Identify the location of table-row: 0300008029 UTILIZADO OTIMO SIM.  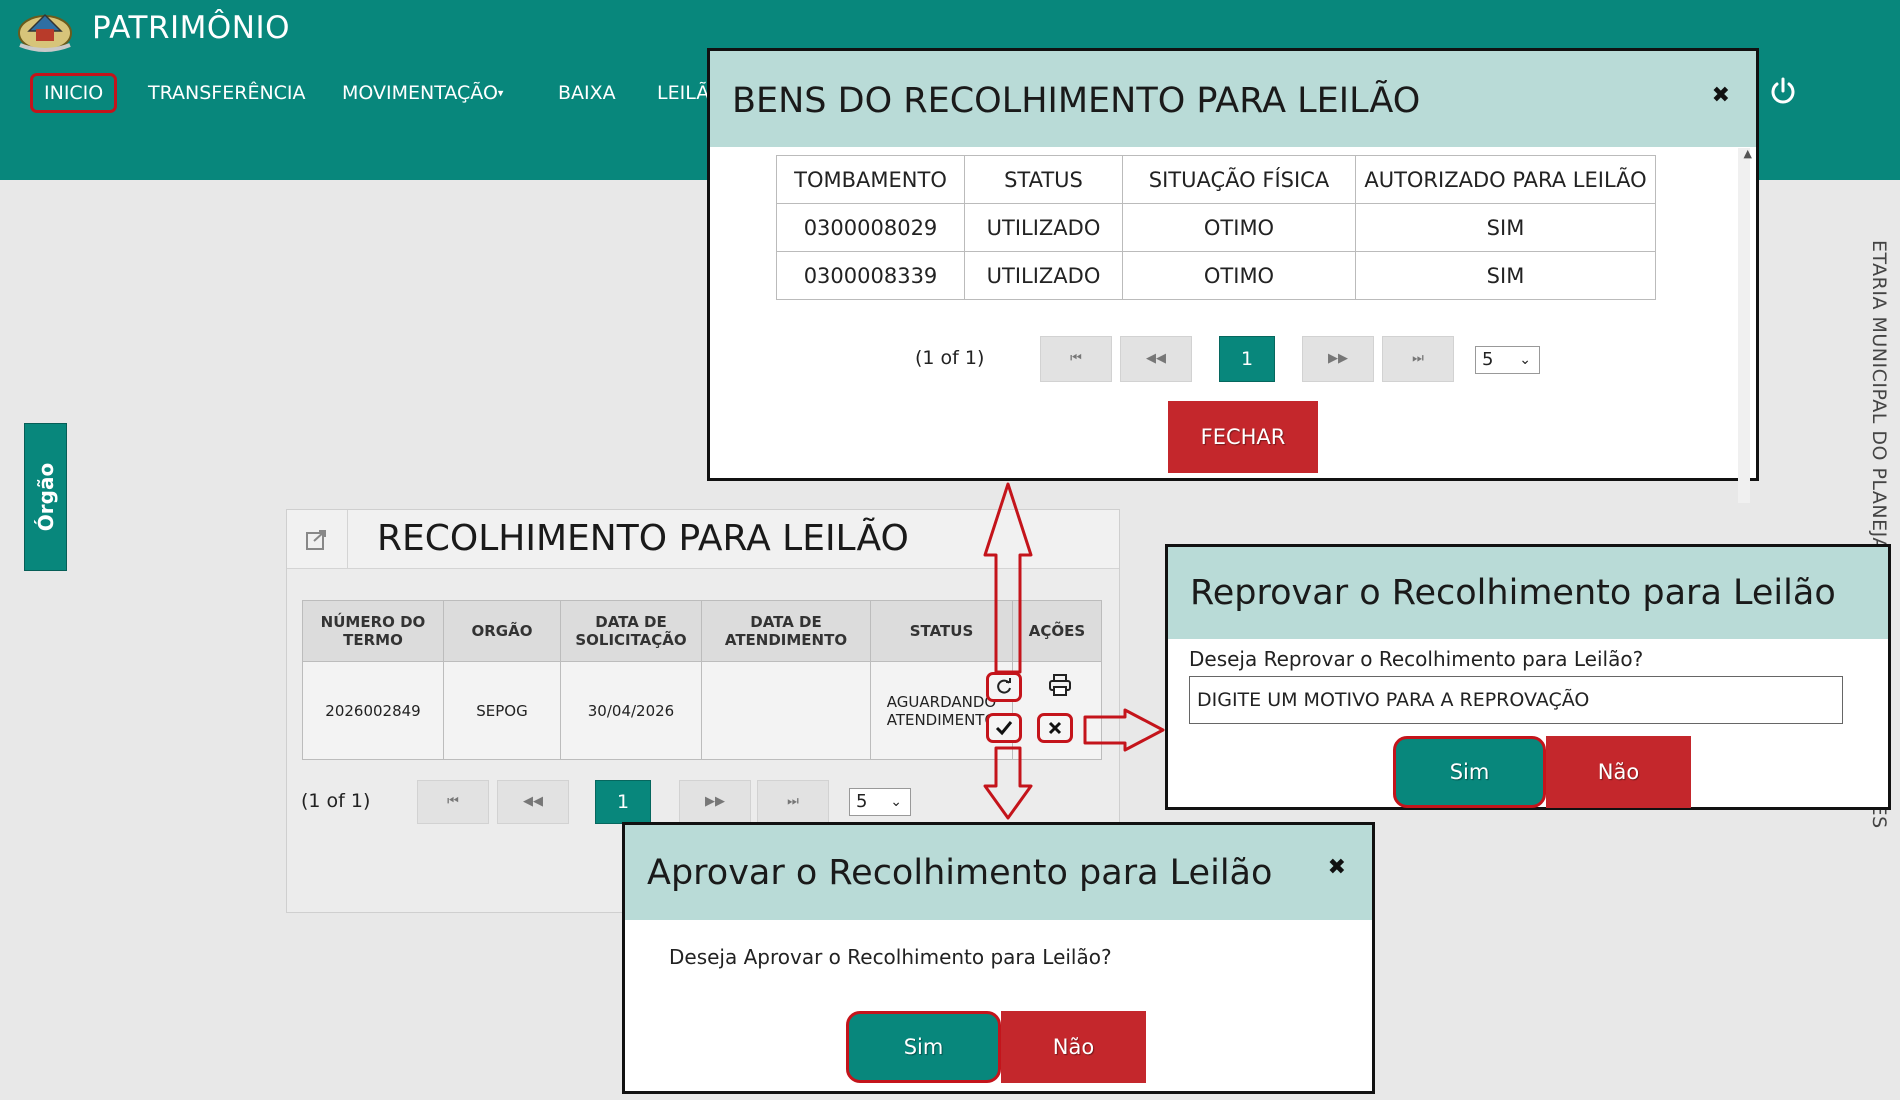
(1216, 227).